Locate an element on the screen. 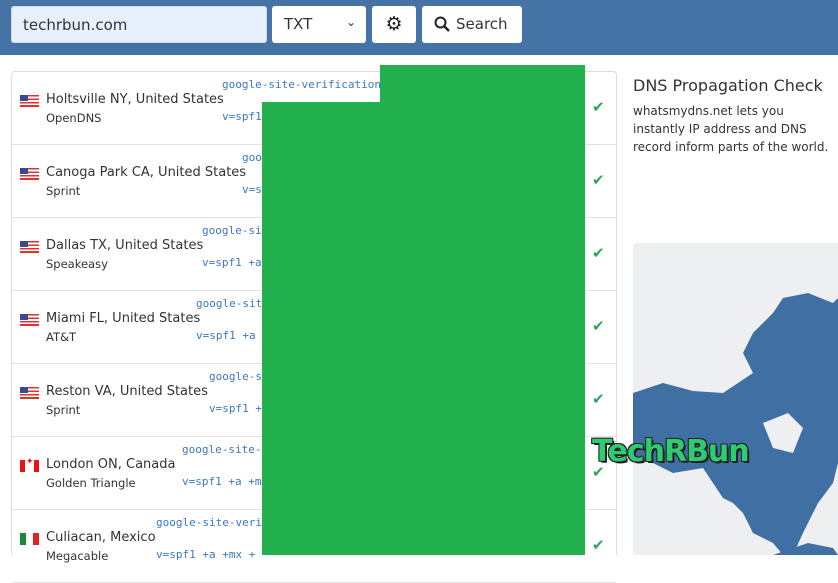  page-title: DNS Propagation Check is located at coordinates (728, 85).